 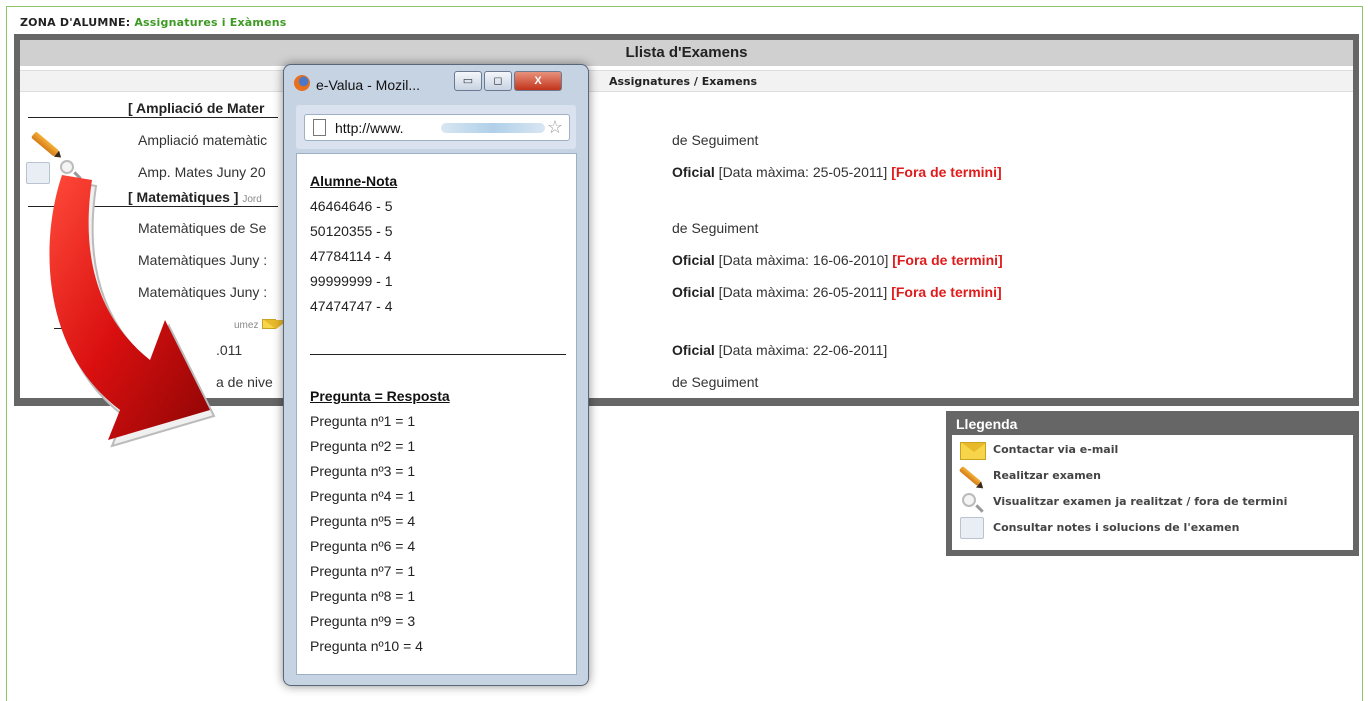 I want to click on legend-label: Contactar via e-mail, so click(x=1056, y=449).